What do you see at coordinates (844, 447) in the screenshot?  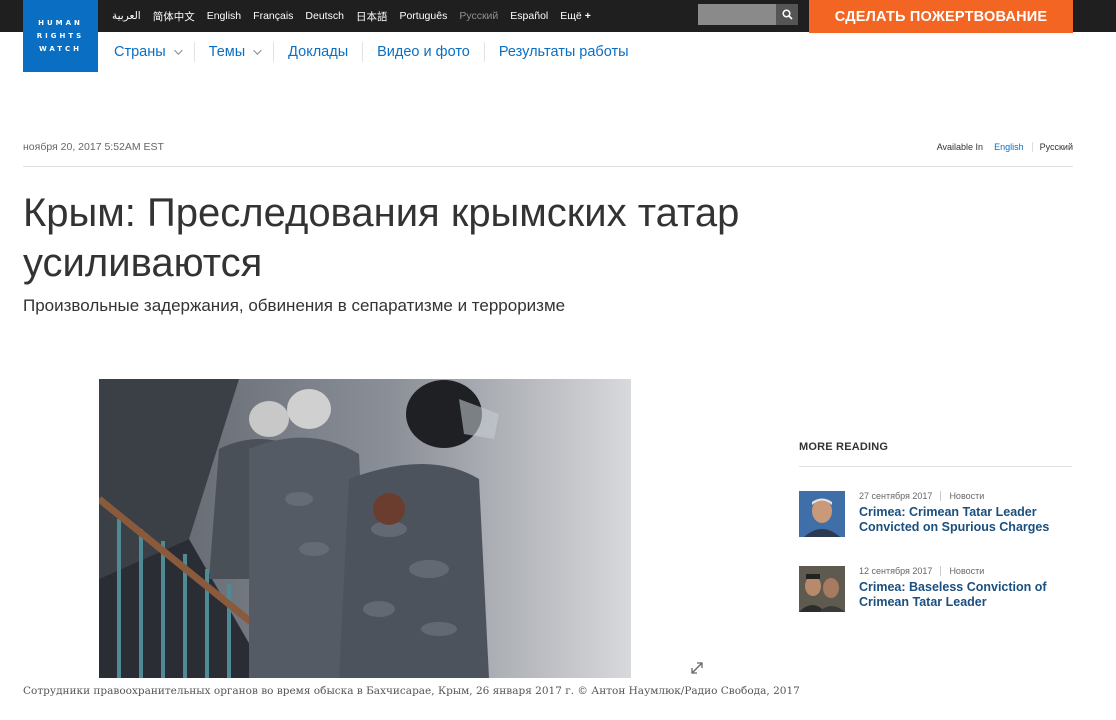 I see `more-reading-heading: MORE READING` at bounding box center [844, 447].